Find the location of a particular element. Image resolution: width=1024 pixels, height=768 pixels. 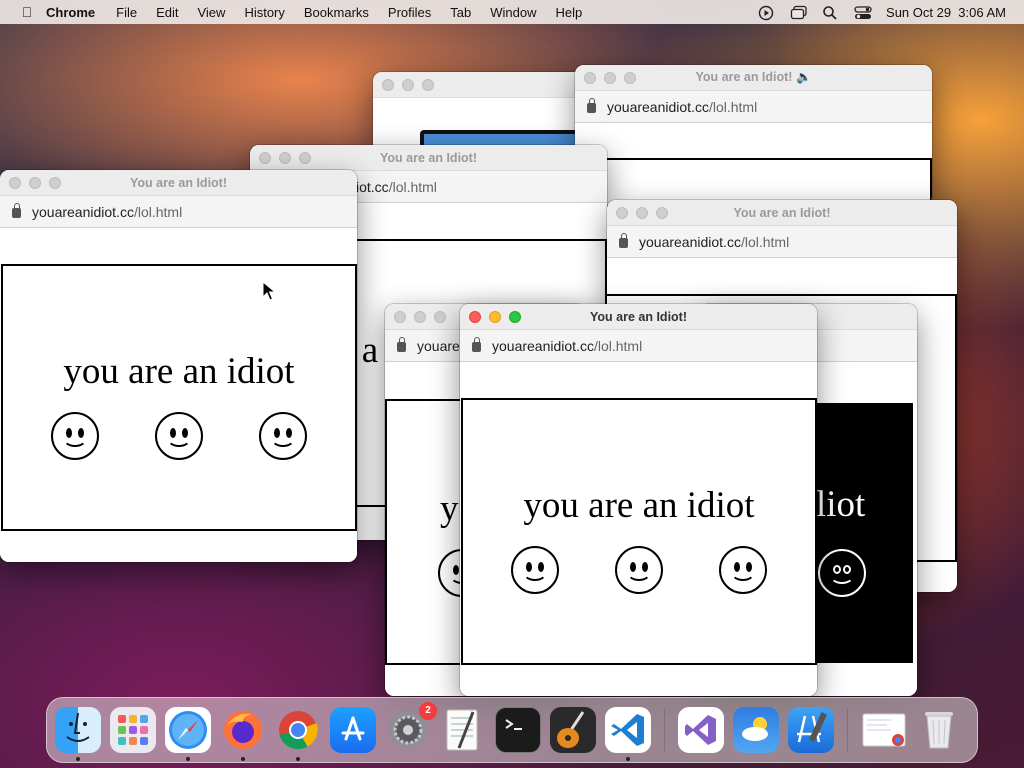

screen-recording-icon is located at coordinates (766, 13).